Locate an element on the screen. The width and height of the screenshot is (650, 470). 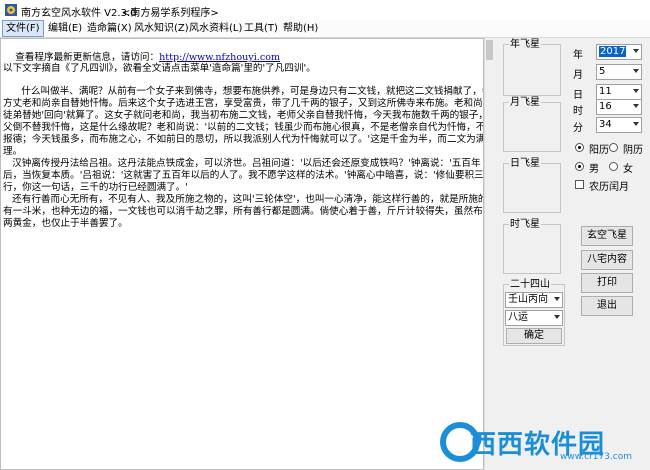
xuankong-star-button: 玄空飞星 is located at coordinates (607, 236).